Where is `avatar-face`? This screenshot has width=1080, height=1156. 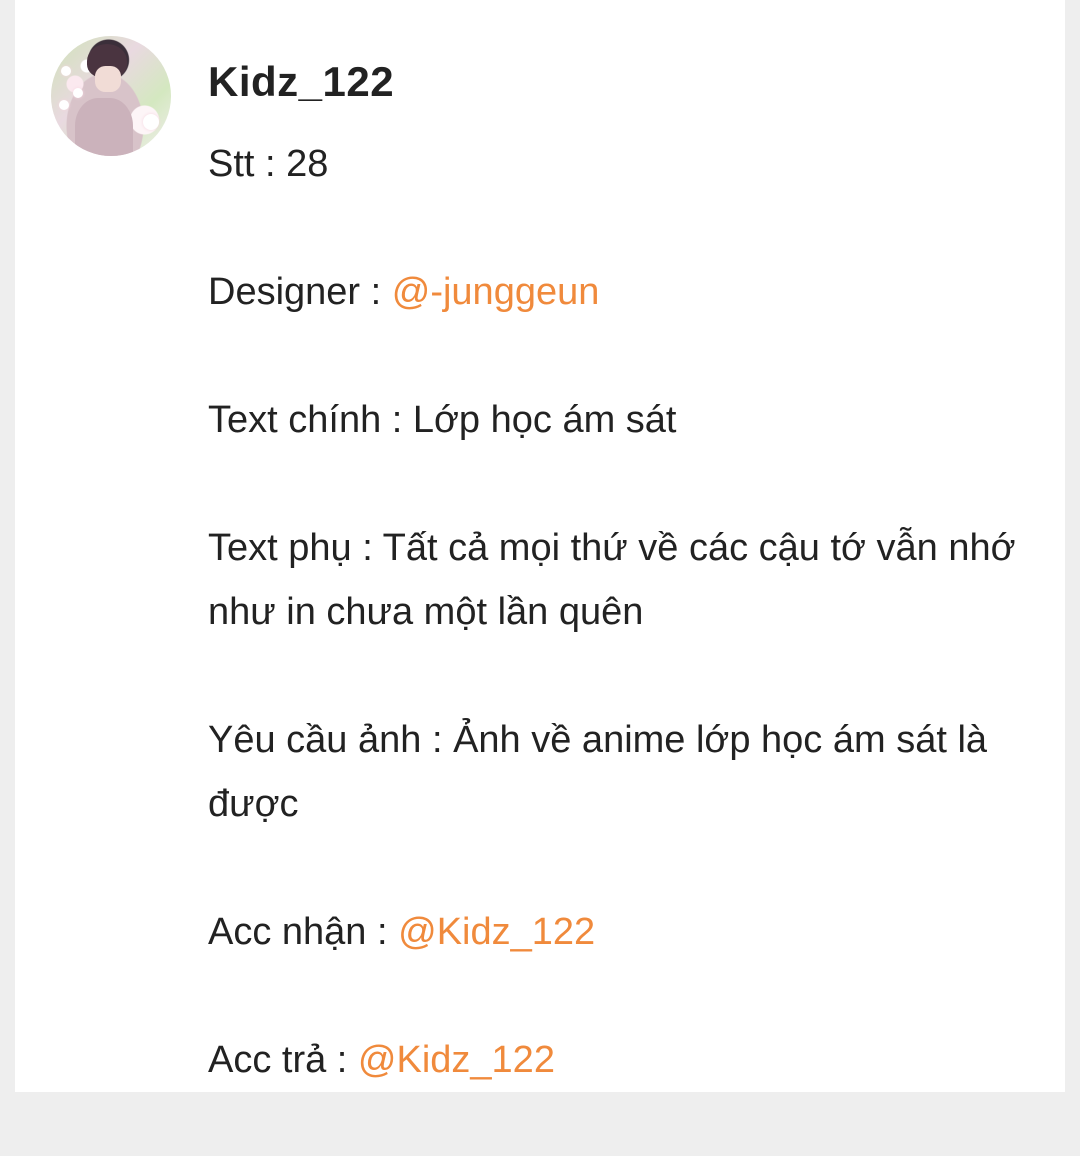
avatar-face is located at coordinates (108, 79).